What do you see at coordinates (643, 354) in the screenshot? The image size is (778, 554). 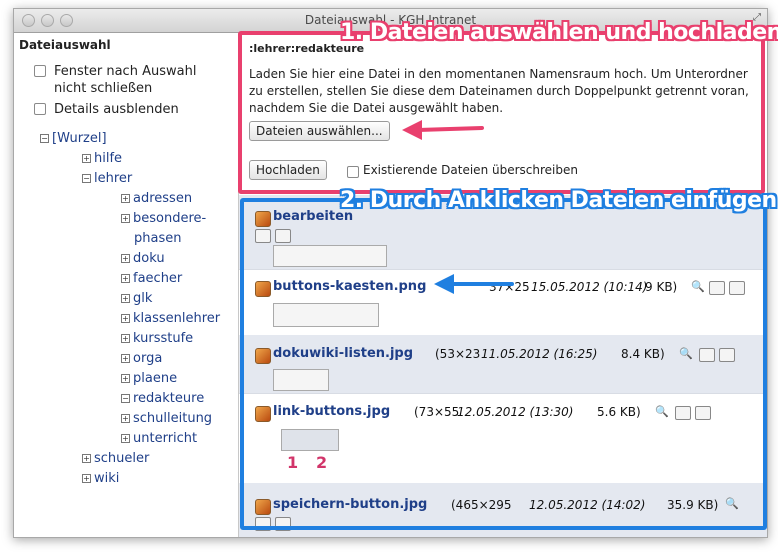 I see `file-size: 8.4 KB)` at bounding box center [643, 354].